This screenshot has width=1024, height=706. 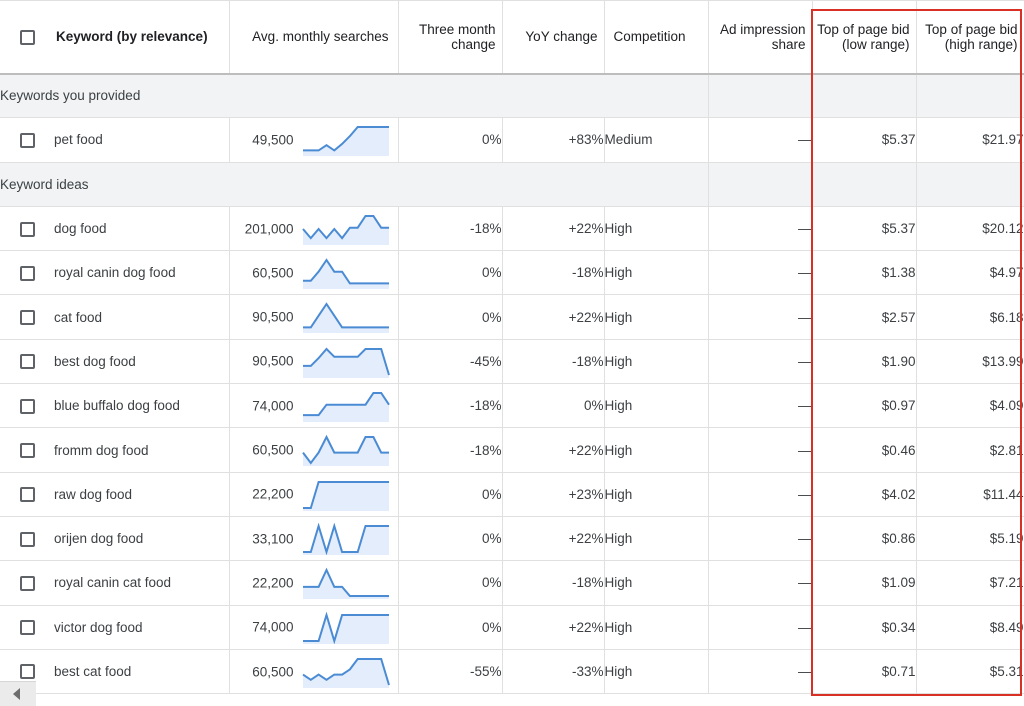 I want to click on table-row: cat food 90,500 0% +22% High — $2.57 $6.18, so click(x=512, y=317).